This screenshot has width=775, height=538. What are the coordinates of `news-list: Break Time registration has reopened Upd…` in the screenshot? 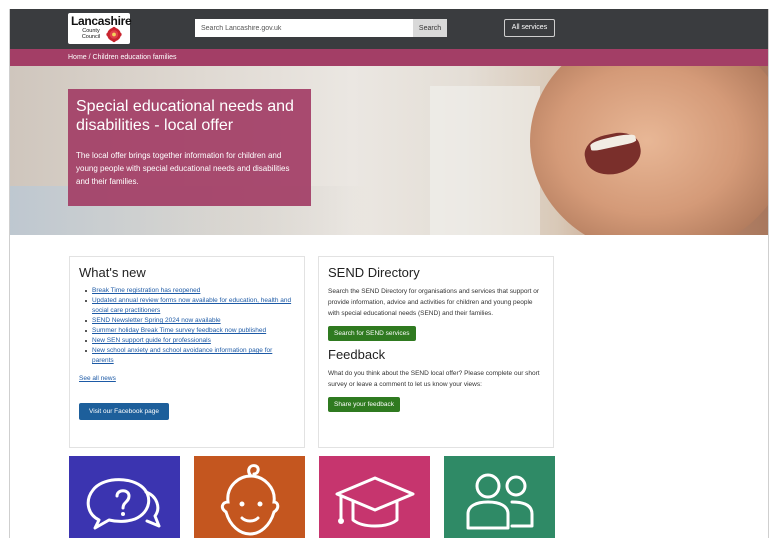 It's located at (187, 326).